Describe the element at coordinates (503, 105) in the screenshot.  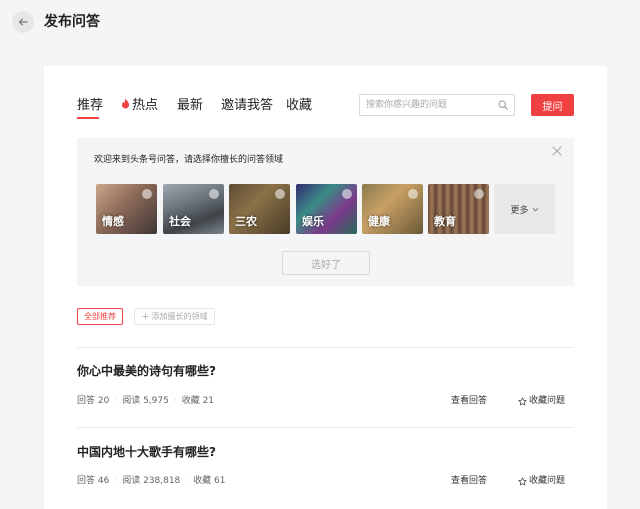
I see `search-icon` at that location.